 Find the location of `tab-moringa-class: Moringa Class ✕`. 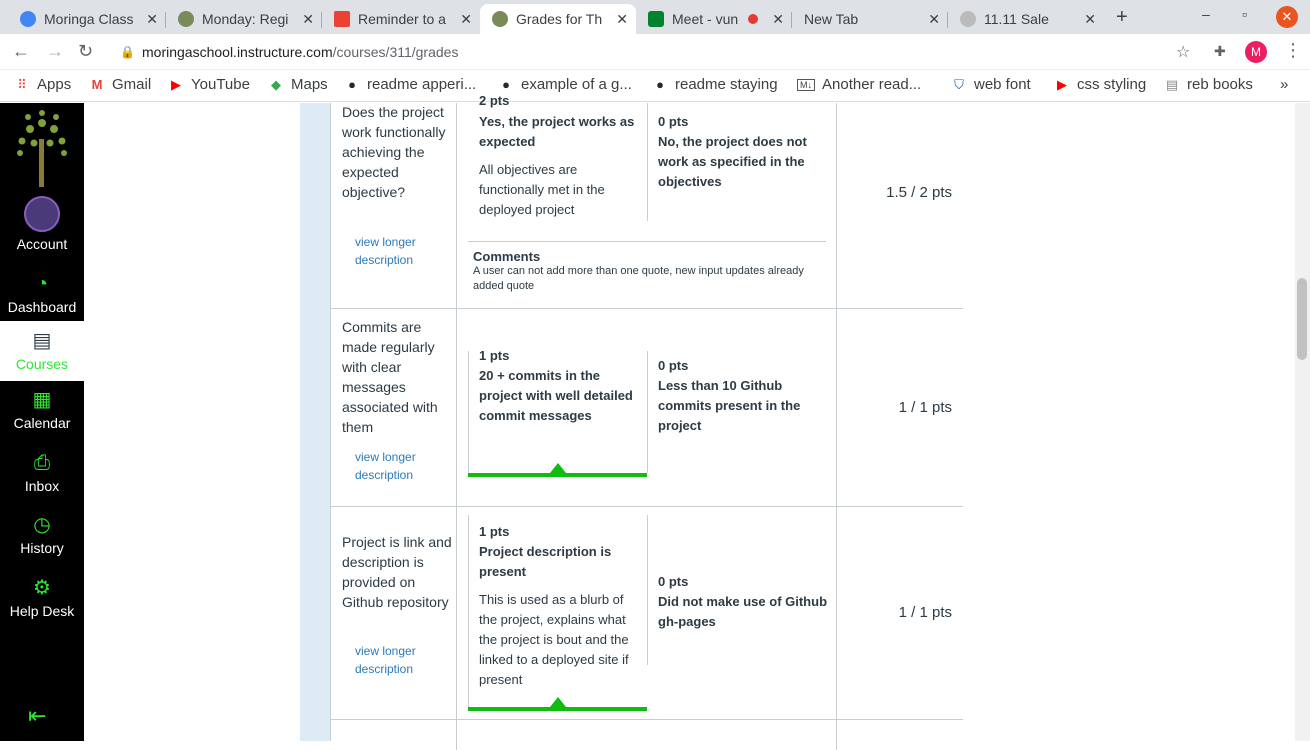

tab-moringa-class: Moringa Class ✕ is located at coordinates (87, 19).